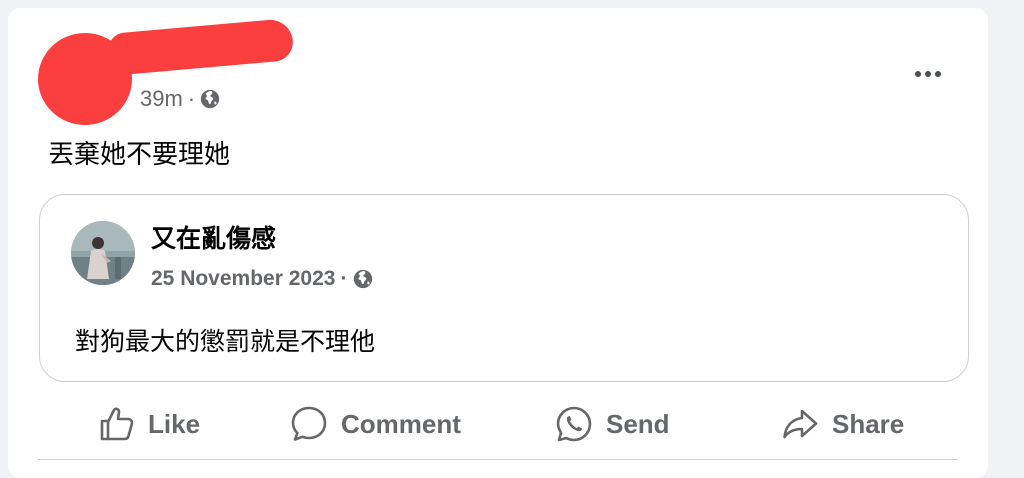 This screenshot has height=478, width=1024. I want to click on avatar-image, so click(103, 253).